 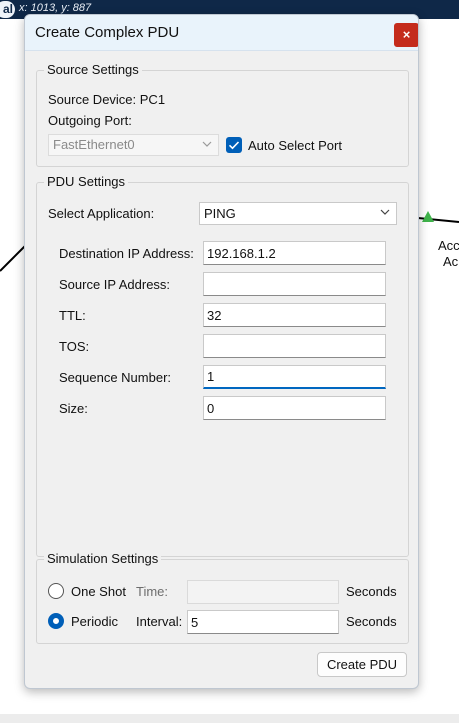 What do you see at coordinates (56, 591) in the screenshot?
I see `one-shot-radio` at bounding box center [56, 591].